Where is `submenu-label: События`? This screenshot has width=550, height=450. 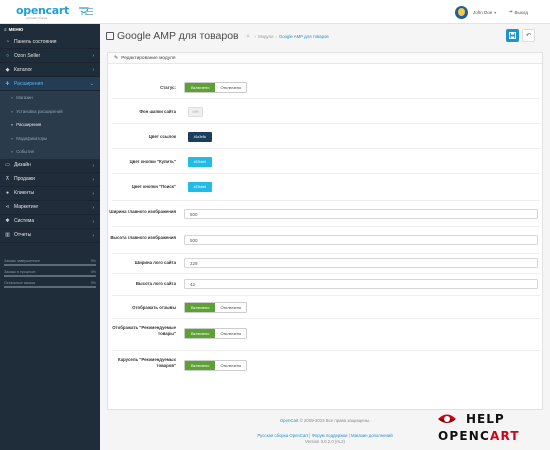
submenu-label: События is located at coordinates (25, 152).